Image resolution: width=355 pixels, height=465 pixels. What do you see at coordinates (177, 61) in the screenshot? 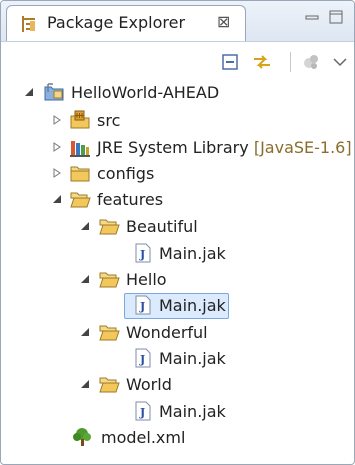
I see `view-toolbar` at bounding box center [177, 61].